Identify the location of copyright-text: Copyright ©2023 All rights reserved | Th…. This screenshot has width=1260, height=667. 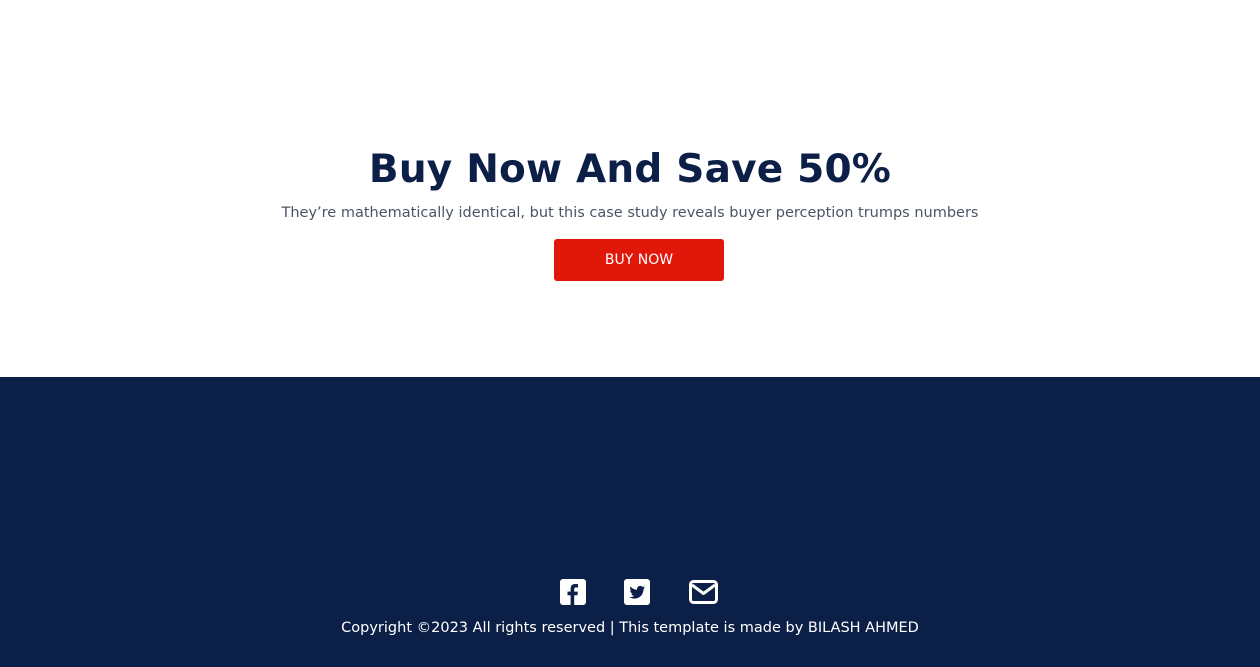
(630, 628).